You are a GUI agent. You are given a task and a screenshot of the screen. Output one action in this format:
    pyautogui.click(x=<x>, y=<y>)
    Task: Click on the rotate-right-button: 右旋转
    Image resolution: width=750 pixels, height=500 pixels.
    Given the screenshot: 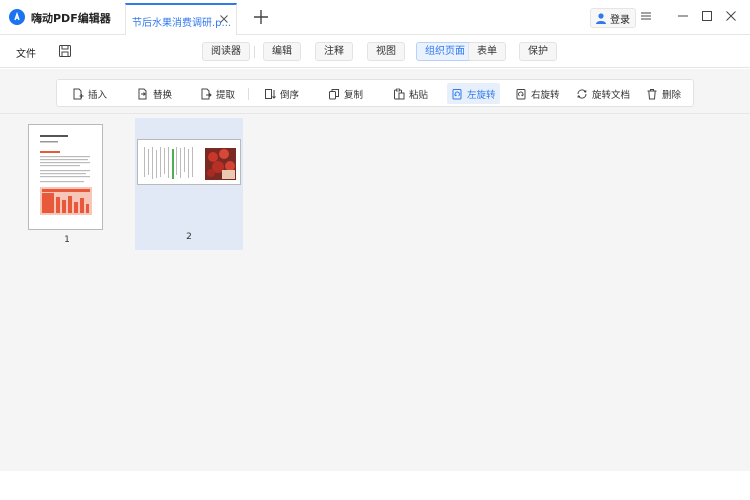 What is the action you would take?
    pyautogui.click(x=537, y=93)
    